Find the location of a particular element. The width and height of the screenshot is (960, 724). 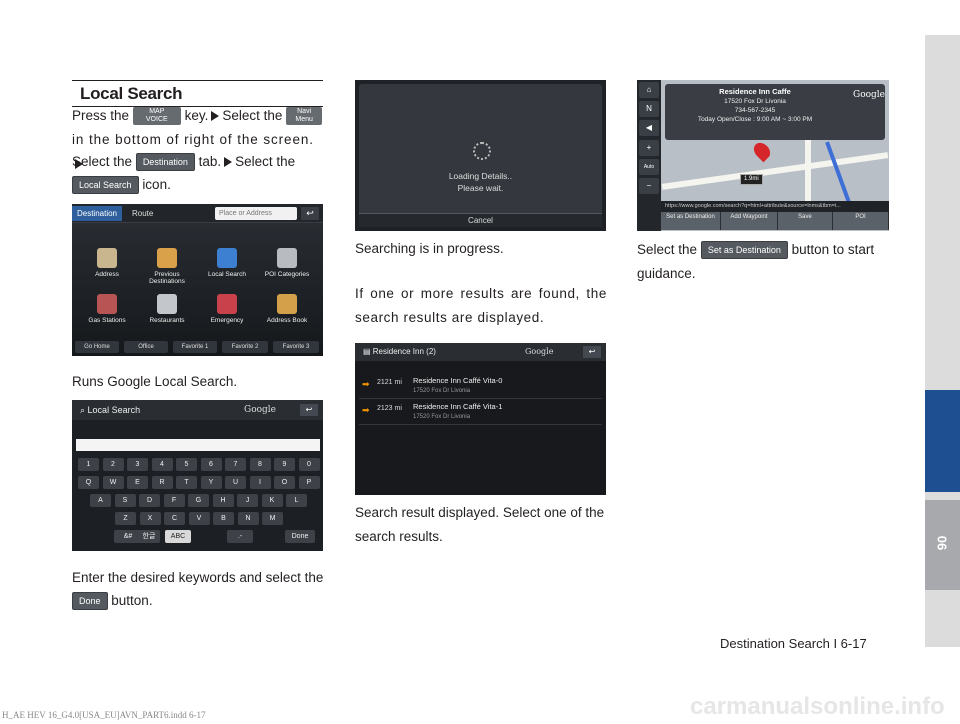

tab-destination: Destination is located at coordinates (97, 213).